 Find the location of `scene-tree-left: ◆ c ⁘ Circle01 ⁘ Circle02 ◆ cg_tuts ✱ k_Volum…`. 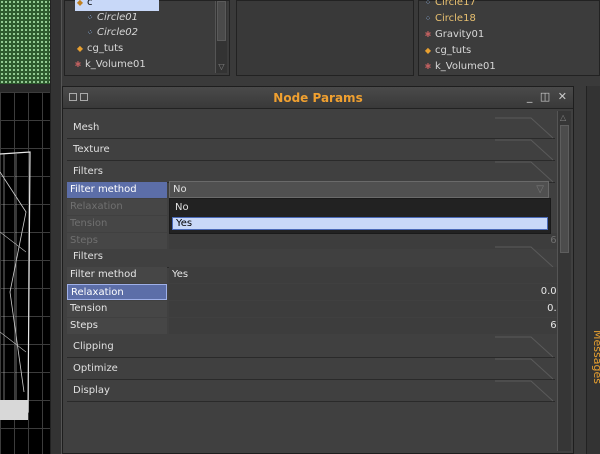

scene-tree-left: ◆ c ⁘ Circle01 ⁘ Circle02 ◆ cg_tuts ✱ k_Volum… is located at coordinates (147, 38).